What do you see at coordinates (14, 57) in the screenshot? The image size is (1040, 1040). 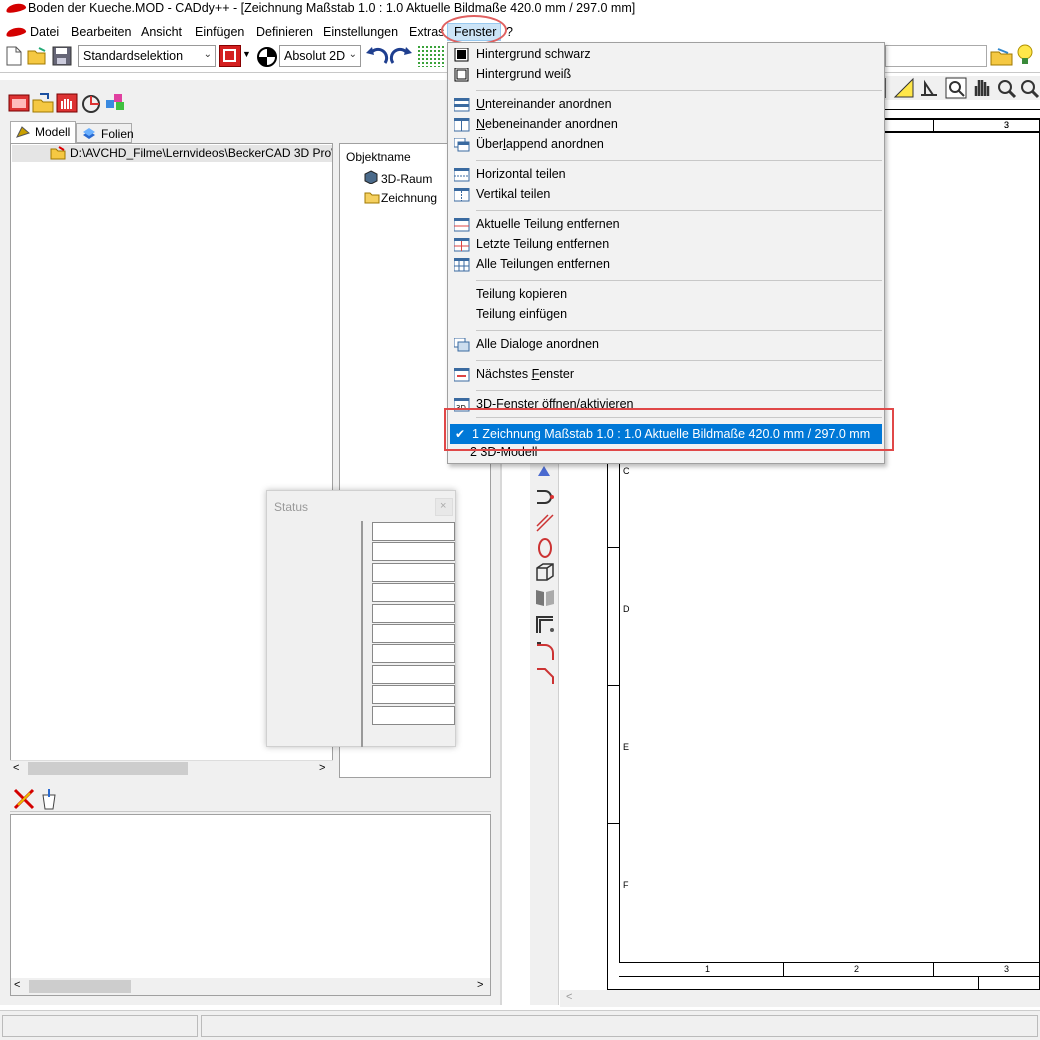 I see `new-file-button` at bounding box center [14, 57].